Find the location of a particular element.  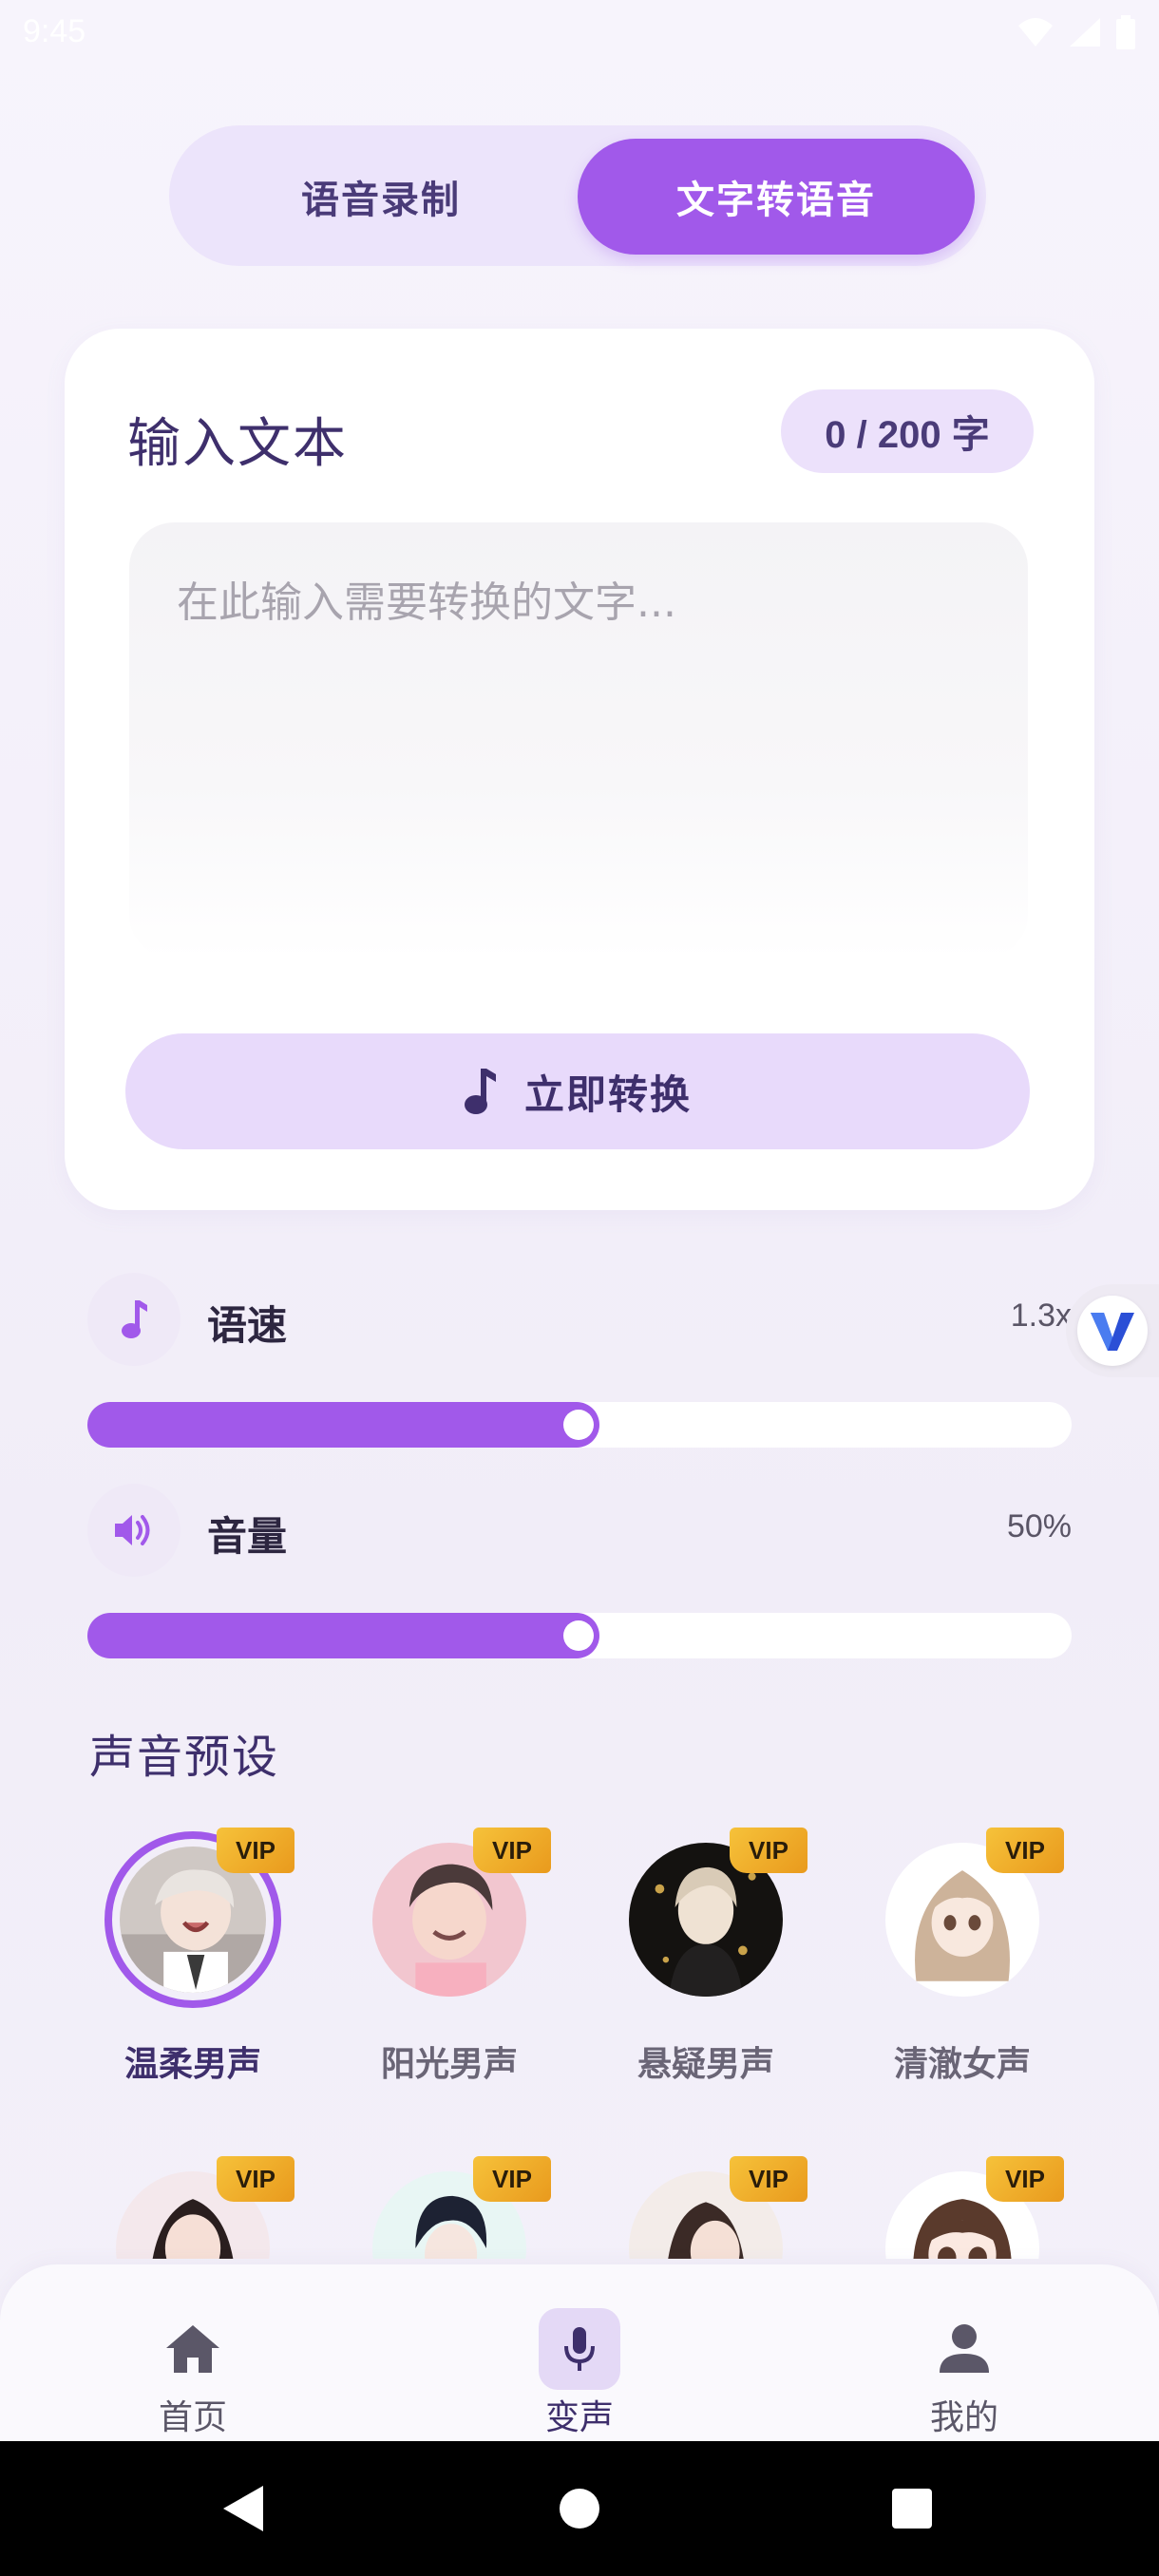

floating-assistant-button is located at coordinates (1112, 1330).